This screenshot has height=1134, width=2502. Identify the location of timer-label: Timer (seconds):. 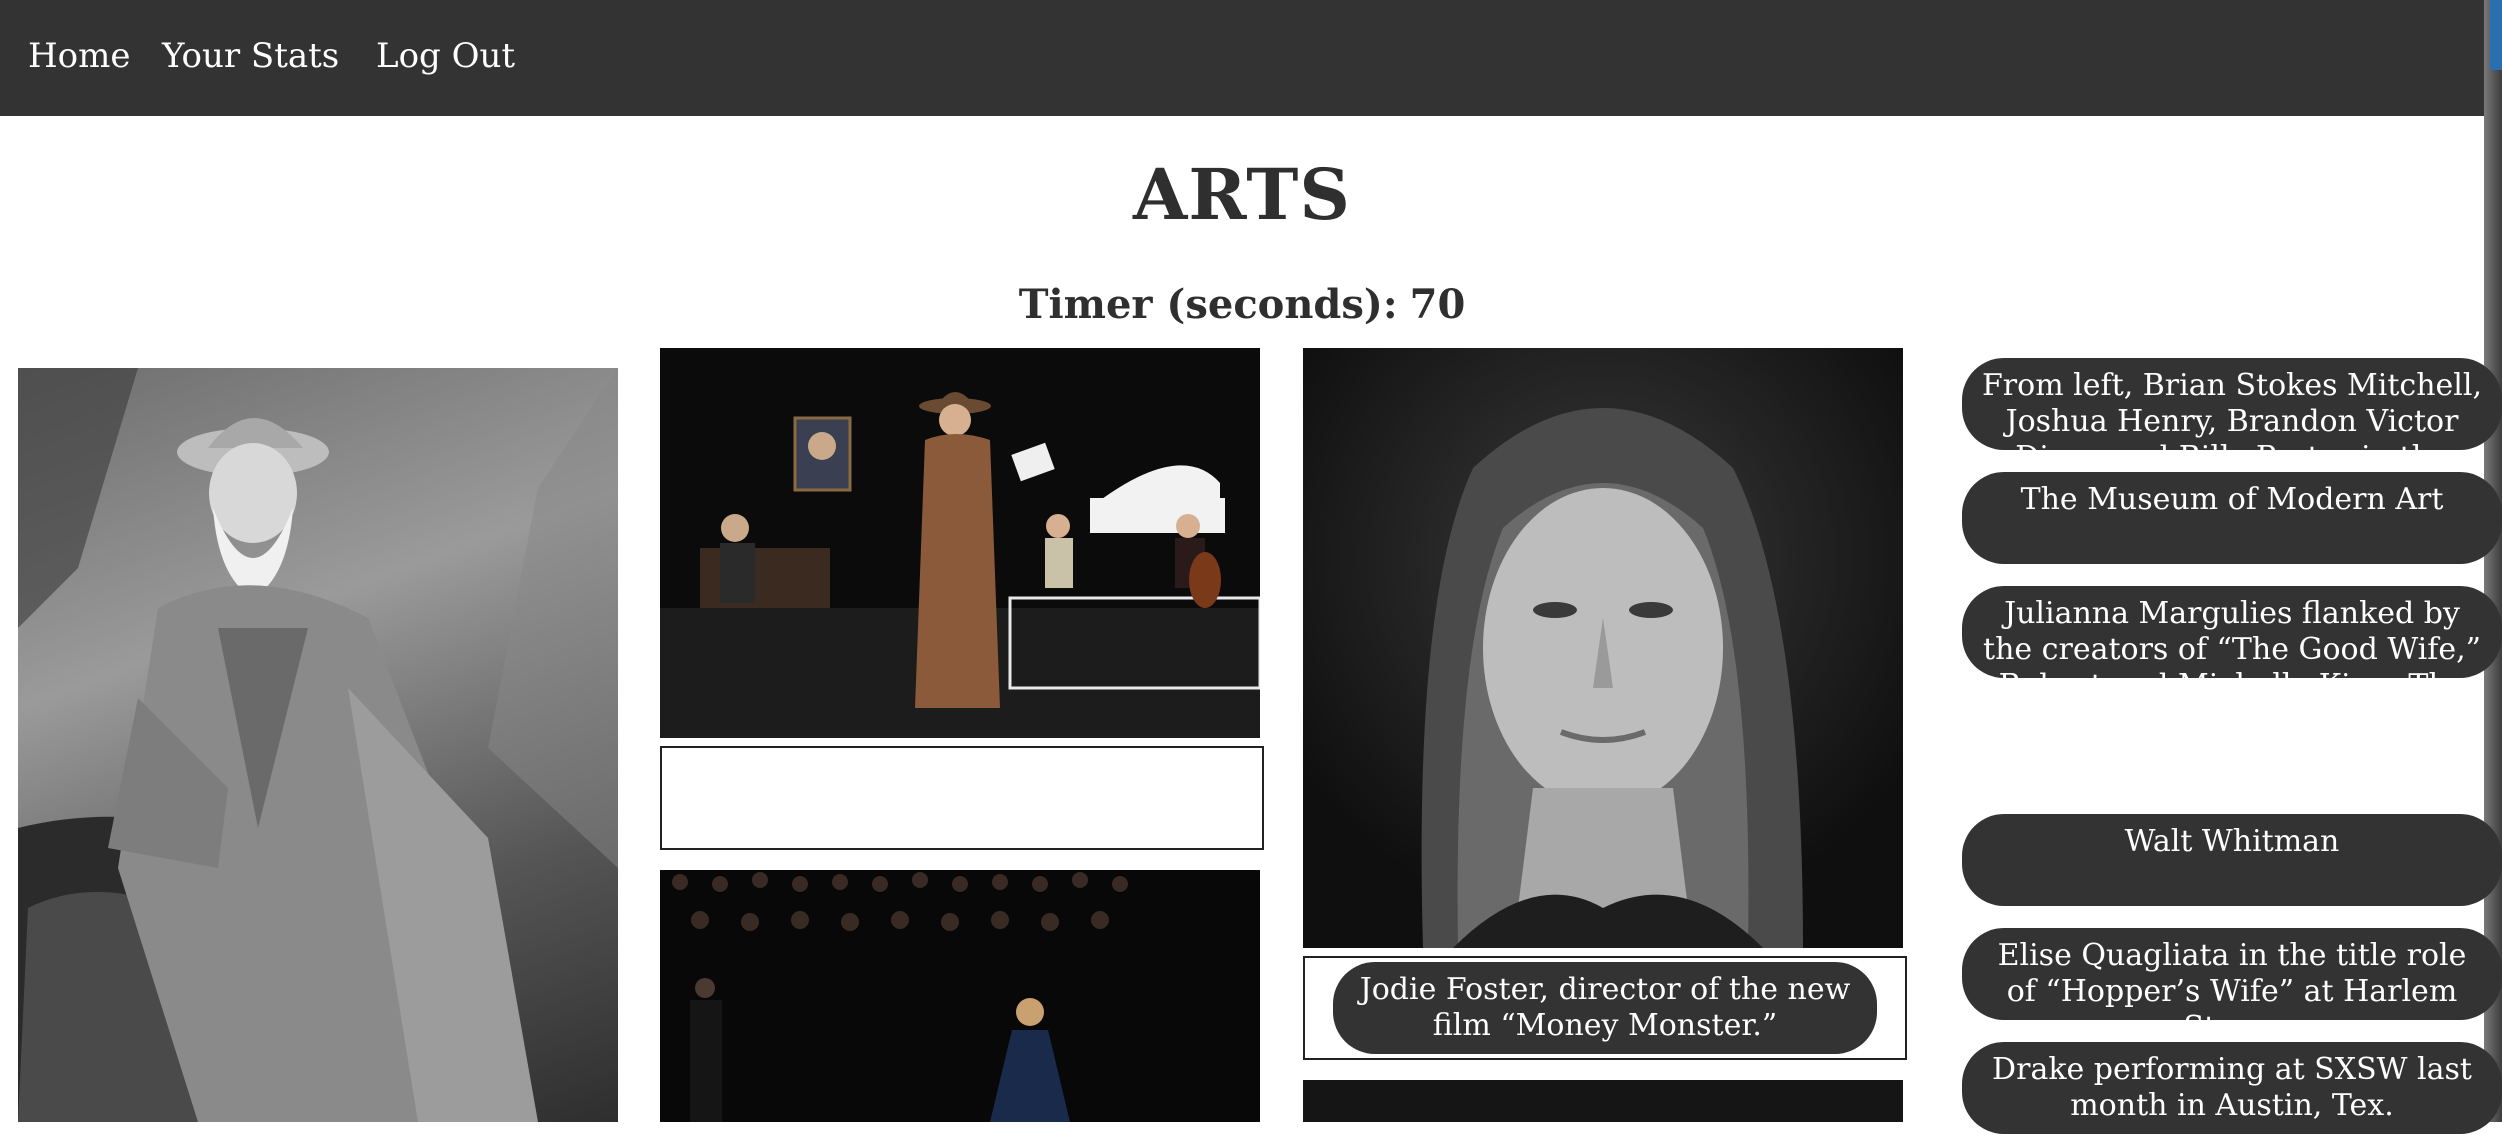
(1208, 304).